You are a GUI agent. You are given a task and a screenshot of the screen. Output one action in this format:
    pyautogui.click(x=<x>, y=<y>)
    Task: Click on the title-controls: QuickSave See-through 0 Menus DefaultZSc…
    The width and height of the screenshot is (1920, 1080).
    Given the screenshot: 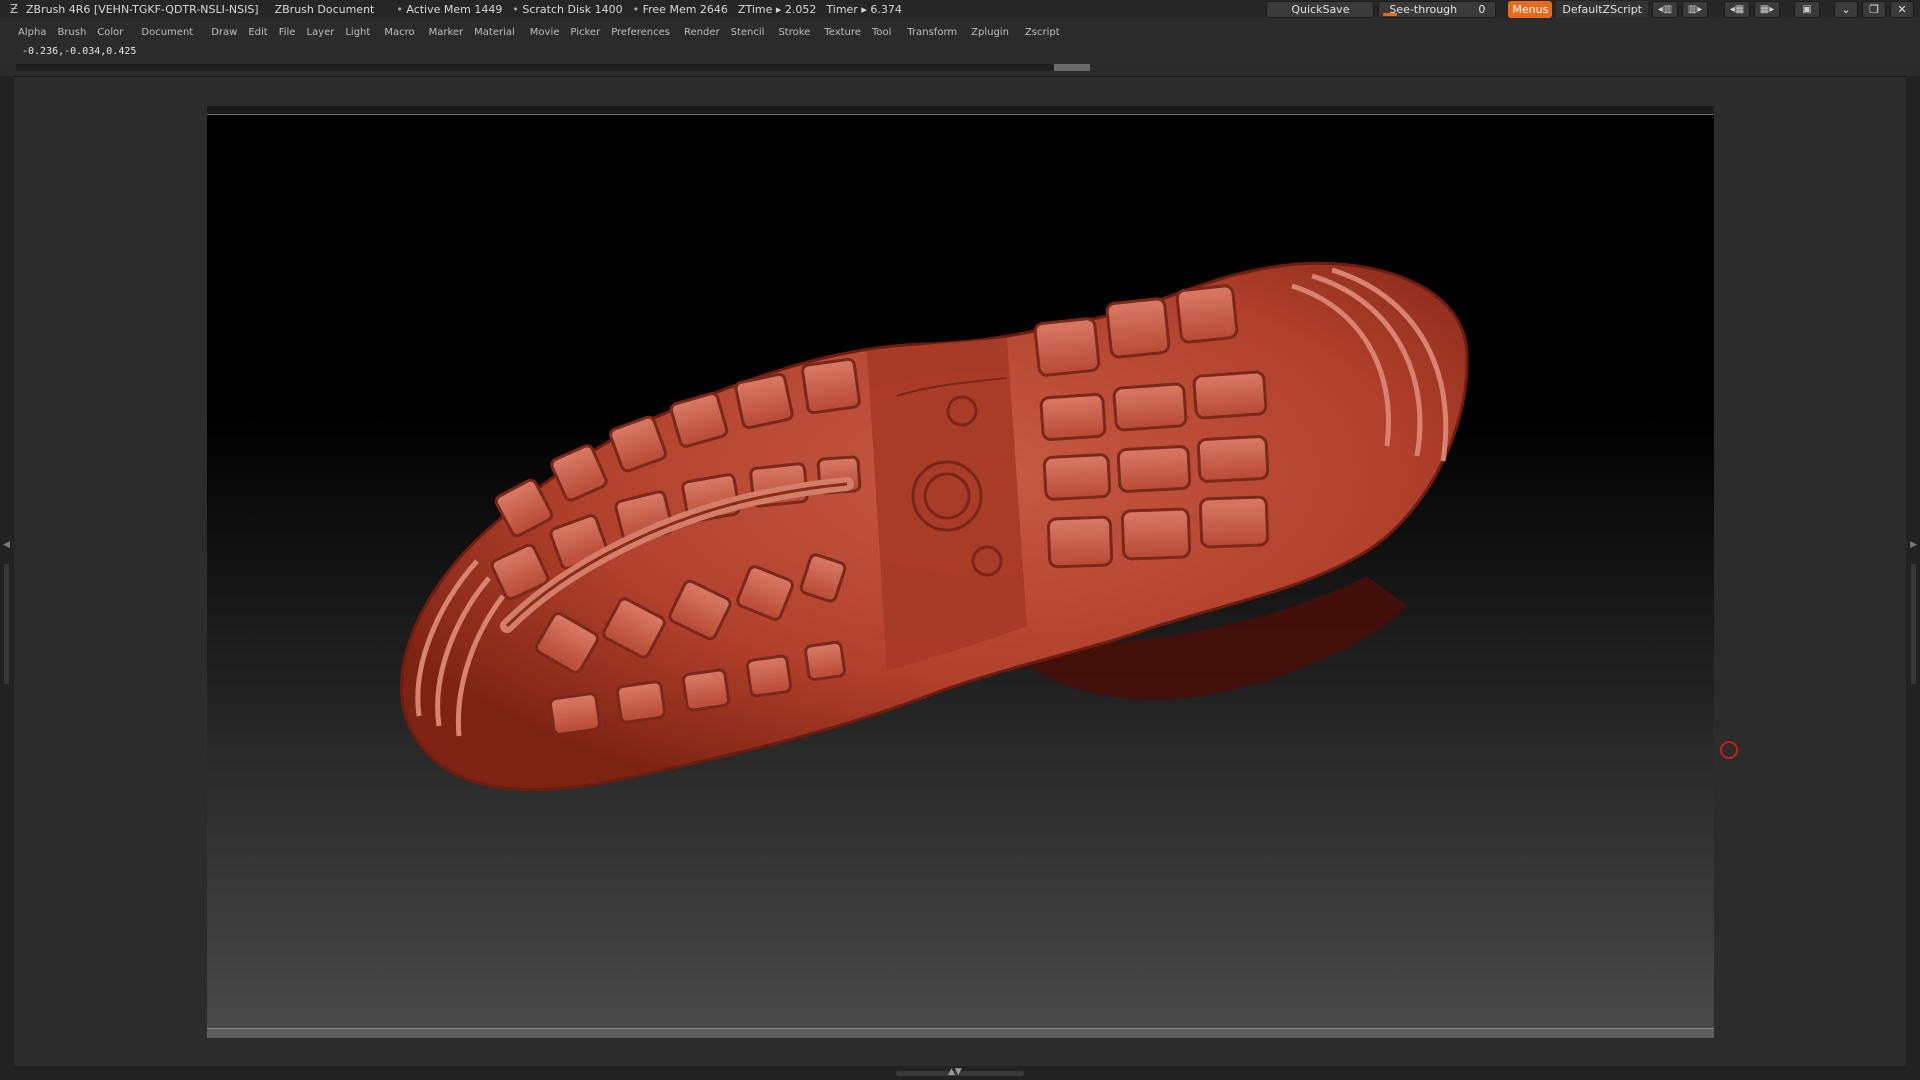 What is the action you would take?
    pyautogui.click(x=1590, y=9)
    